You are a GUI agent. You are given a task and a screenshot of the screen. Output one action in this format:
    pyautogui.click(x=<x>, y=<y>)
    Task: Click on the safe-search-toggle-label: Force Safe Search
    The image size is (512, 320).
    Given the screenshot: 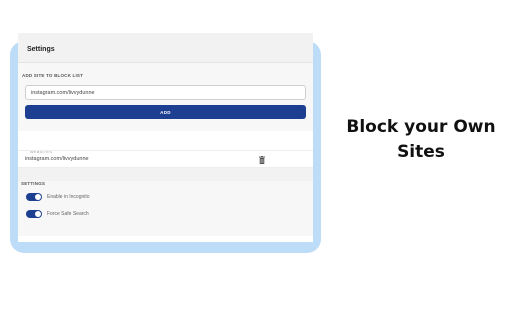 What is the action you would take?
    pyautogui.click(x=68, y=213)
    